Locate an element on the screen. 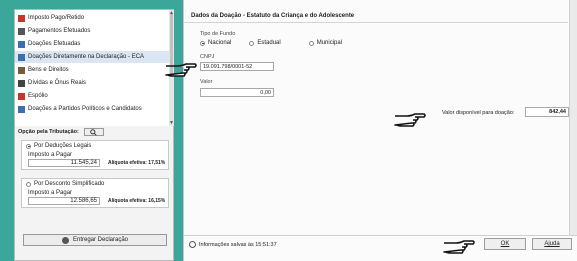 The width and height of the screenshot is (577, 261). radio-nacional: Nacional is located at coordinates (215, 43).